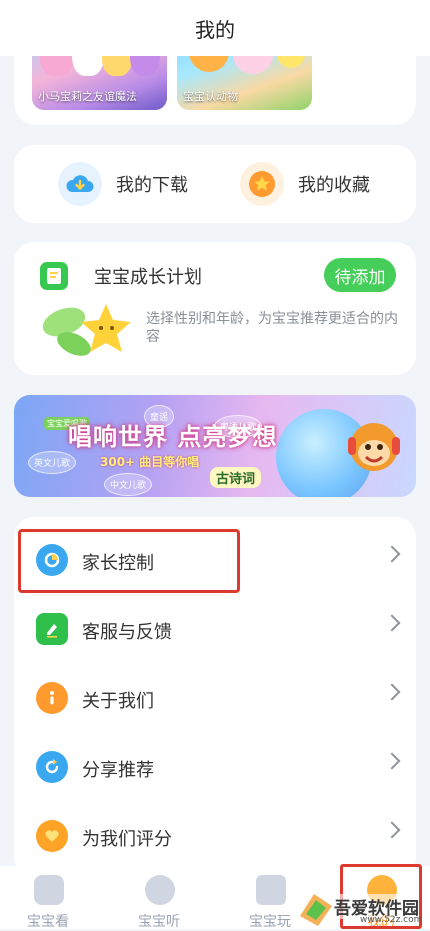 Image resolution: width=430 pixels, height=931 pixels. I want to click on my-downloads-button: 我的下载, so click(123, 184).